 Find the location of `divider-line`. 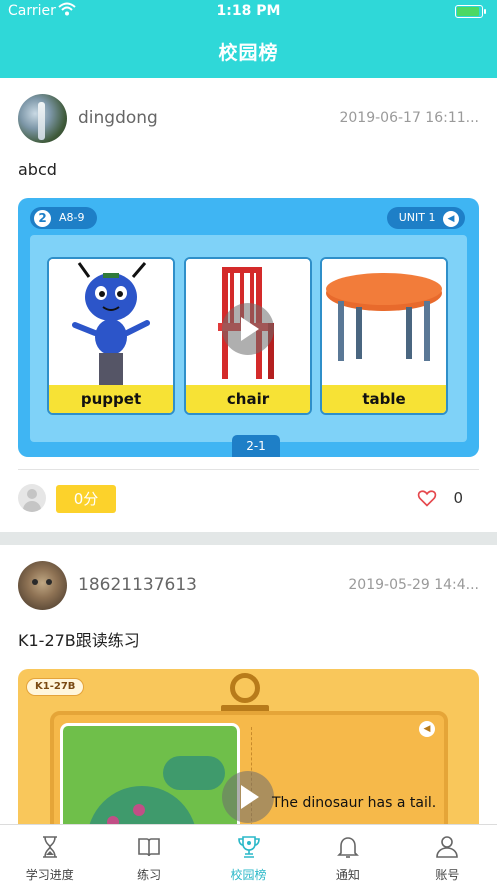

divider-line is located at coordinates (248, 469).